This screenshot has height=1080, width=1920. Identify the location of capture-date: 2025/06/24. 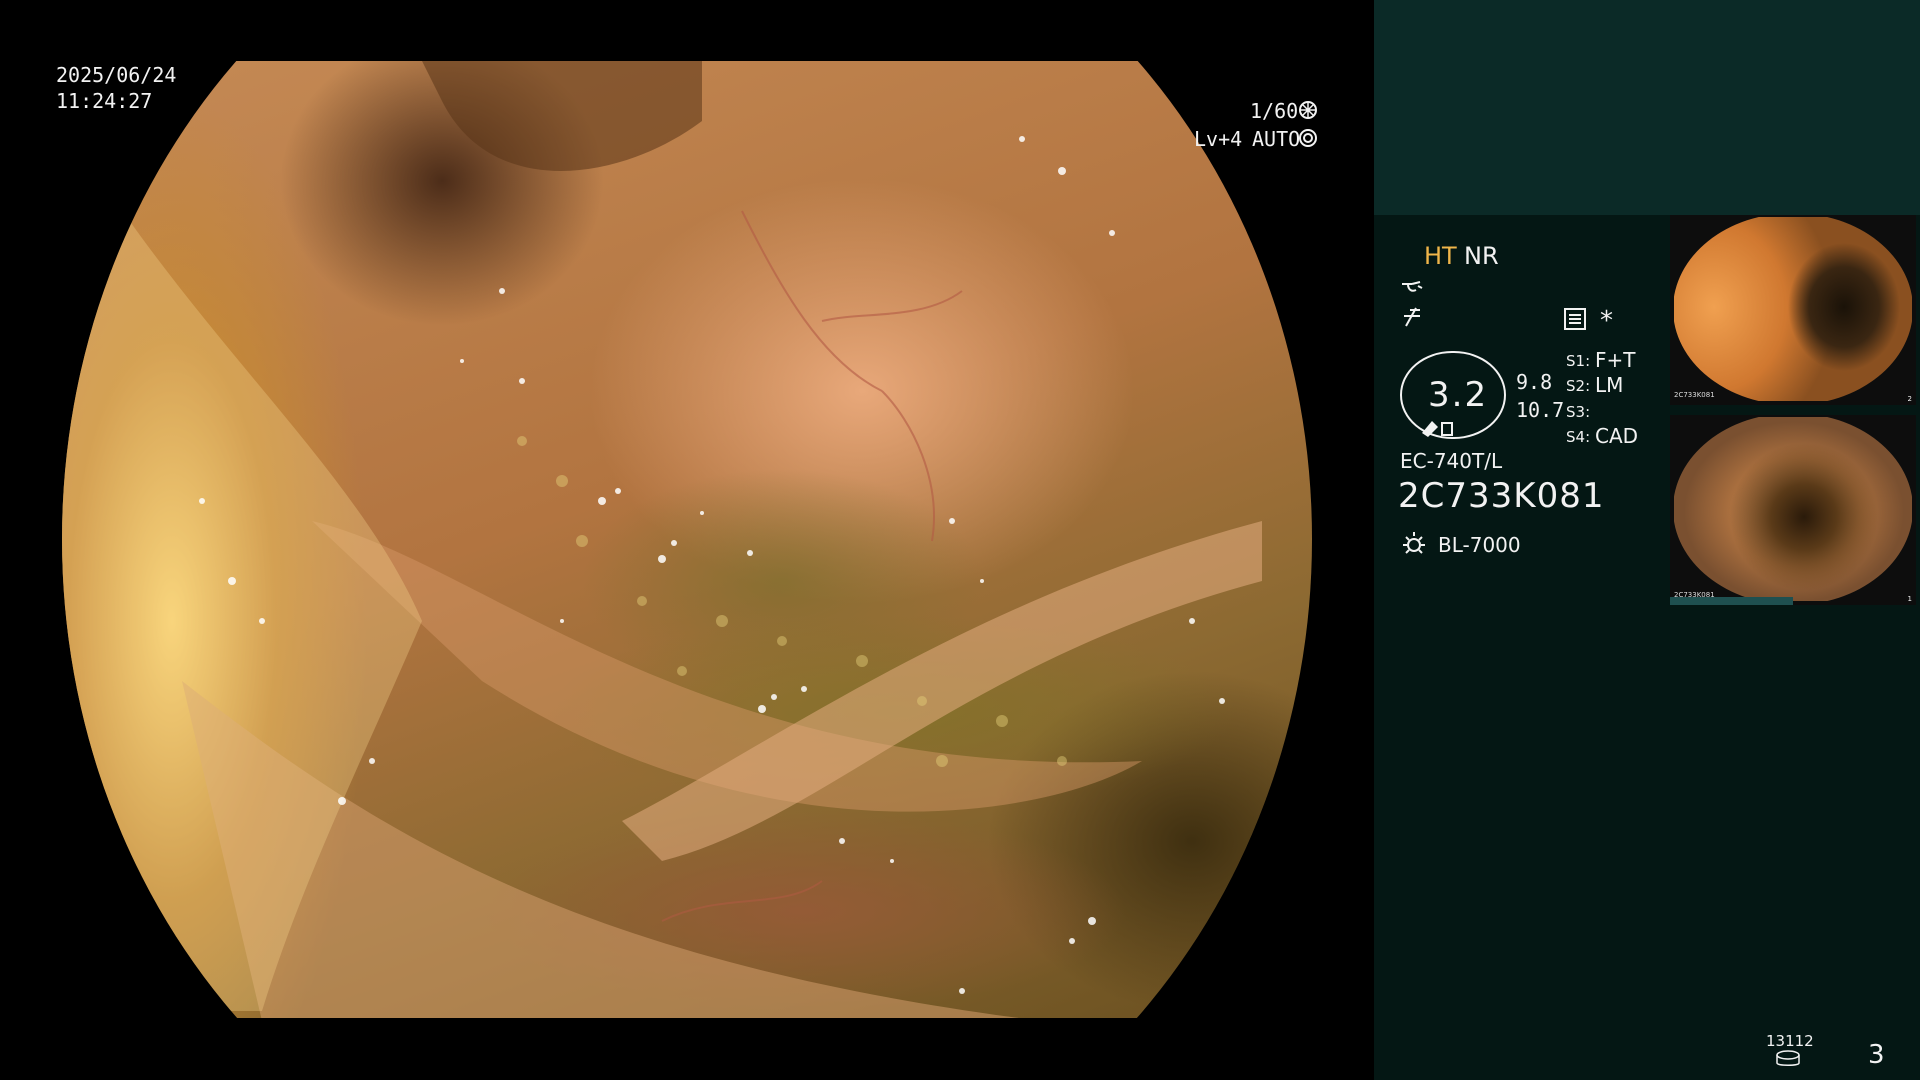
(116, 75).